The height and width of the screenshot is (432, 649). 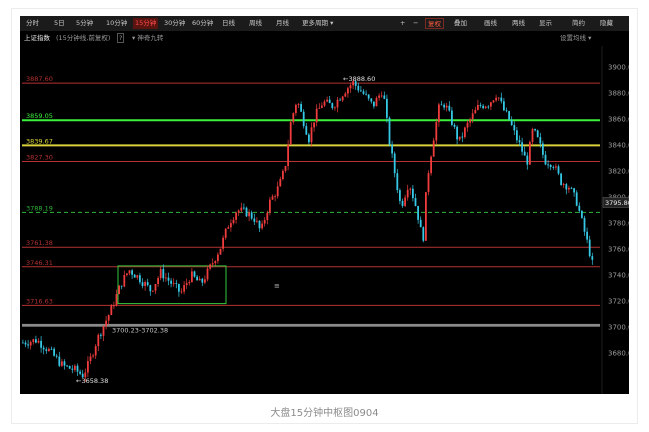 What do you see at coordinates (618, 146) in the screenshot?
I see `y-tick-label: 3840.00` at bounding box center [618, 146].